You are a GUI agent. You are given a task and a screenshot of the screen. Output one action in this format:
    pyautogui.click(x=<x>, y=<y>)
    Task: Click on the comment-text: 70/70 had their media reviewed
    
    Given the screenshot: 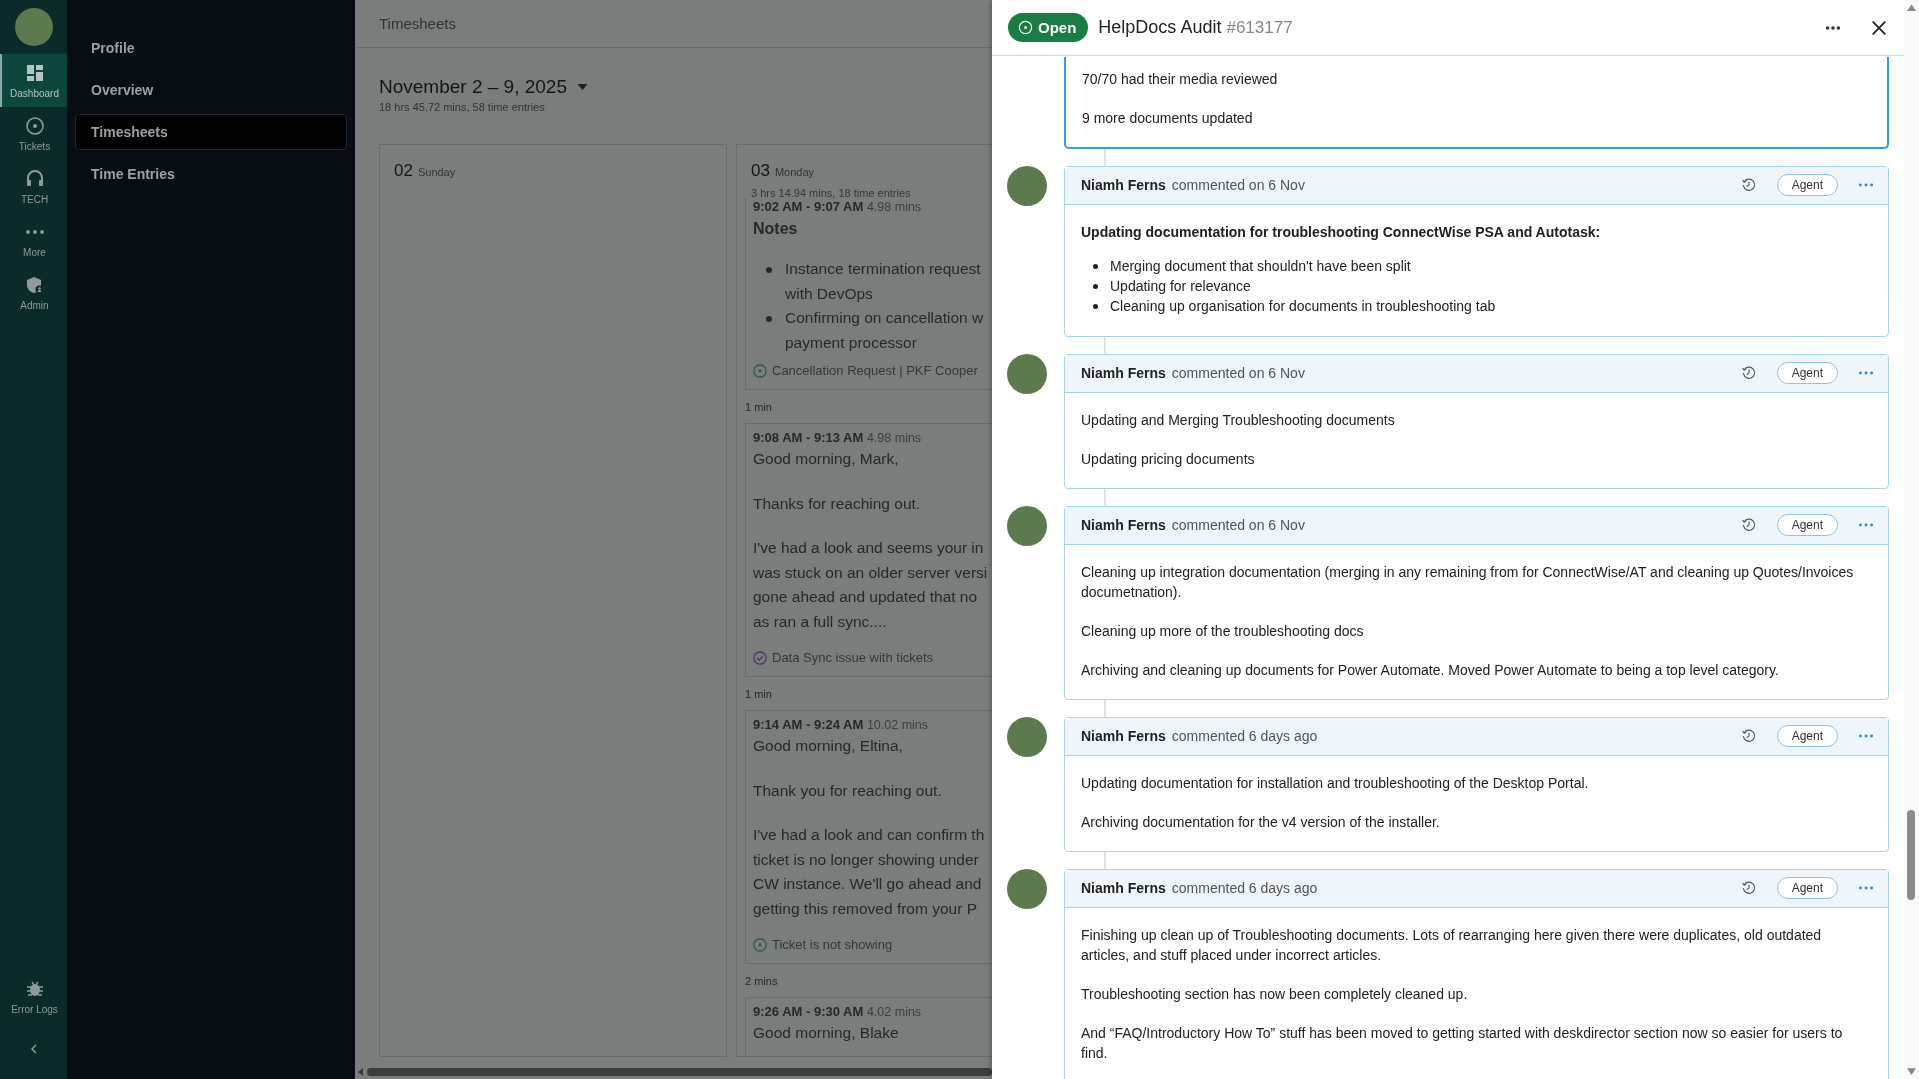 What is the action you would take?
    pyautogui.click(x=1180, y=79)
    